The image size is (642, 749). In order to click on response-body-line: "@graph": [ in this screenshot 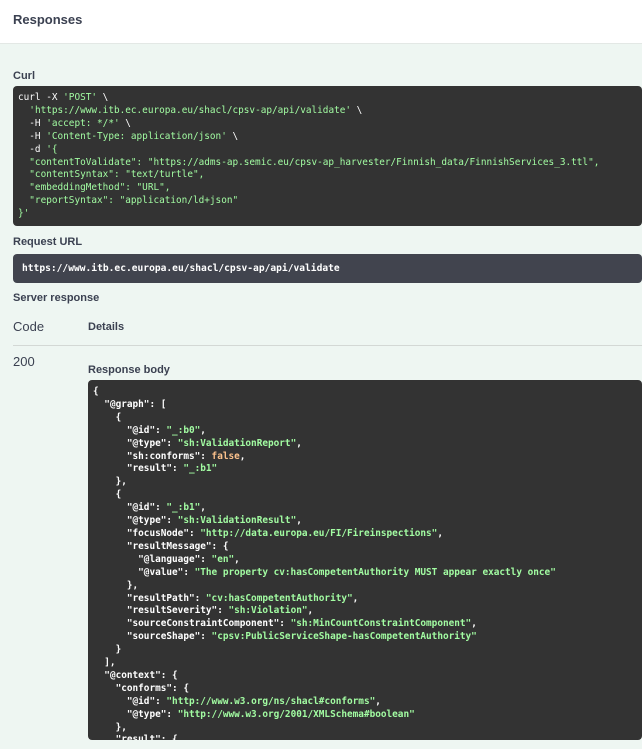, I will do `click(135, 404)`.